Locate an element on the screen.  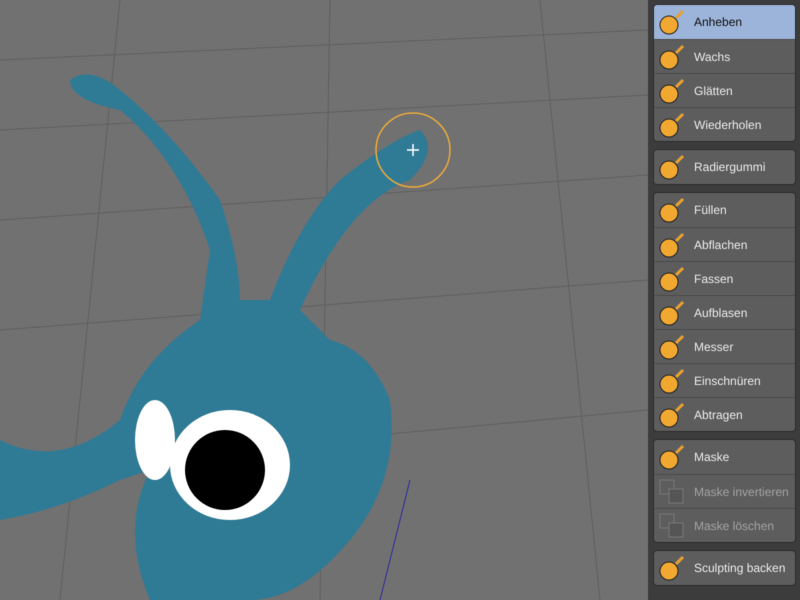
sculpt-tool-item: Füllen is located at coordinates (724, 210).